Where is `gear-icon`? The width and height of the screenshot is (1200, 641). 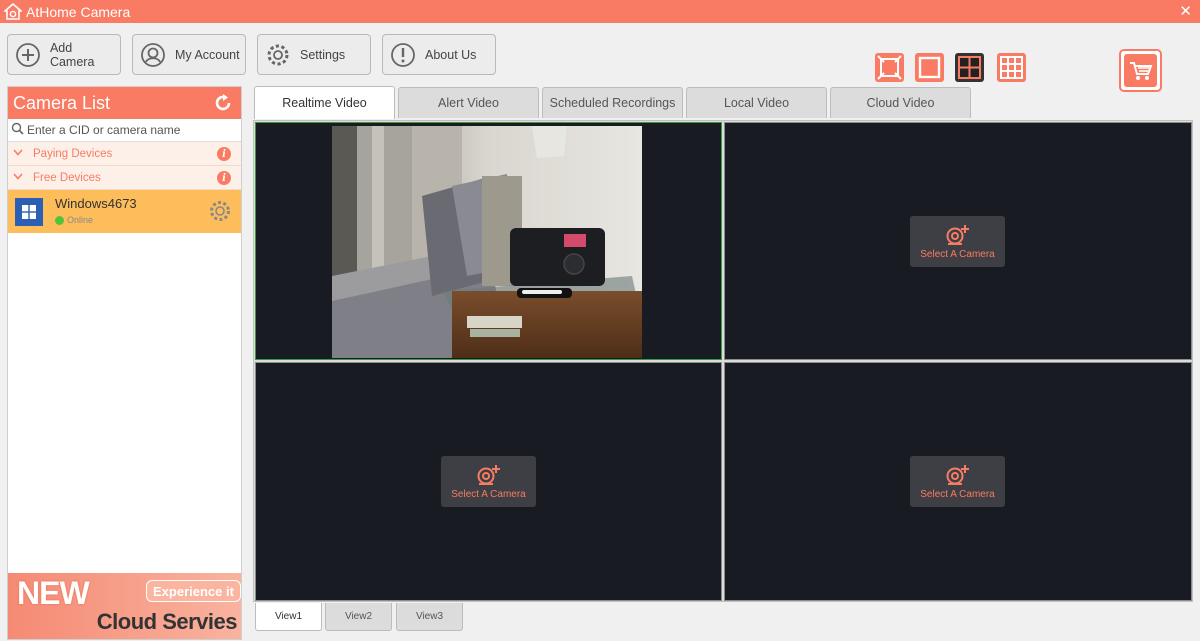 gear-icon is located at coordinates (278, 55).